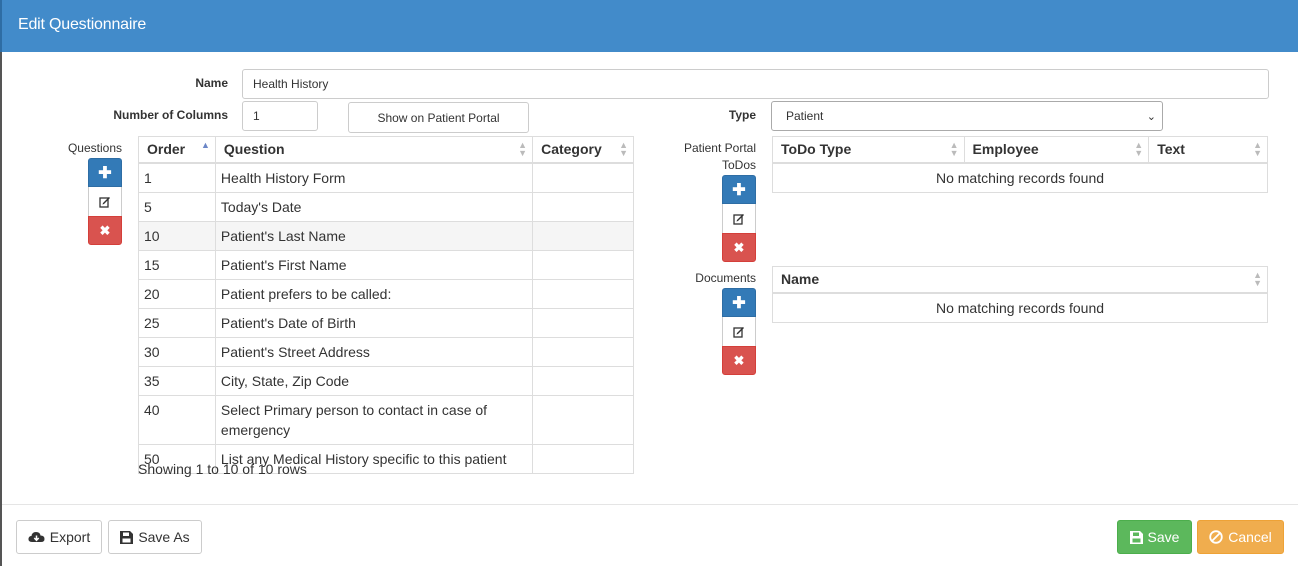 The image size is (1298, 566). What do you see at coordinates (374, 177) in the screenshot?
I see `cell-question: Health History Form` at bounding box center [374, 177].